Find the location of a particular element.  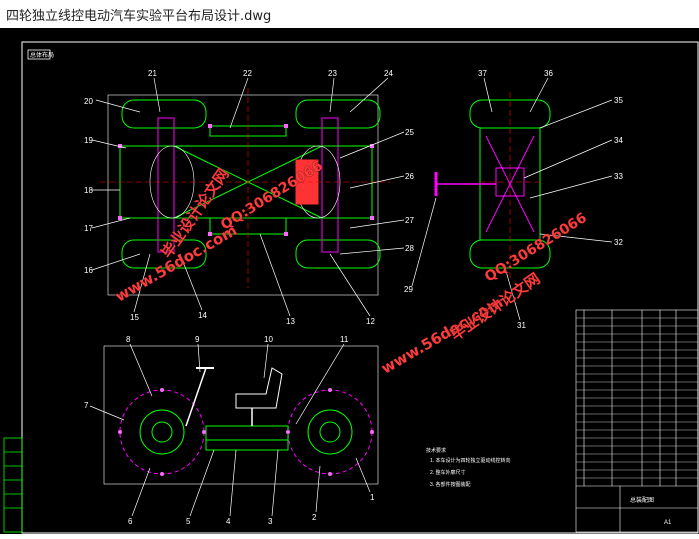

label-22: 22 is located at coordinates (247, 73).